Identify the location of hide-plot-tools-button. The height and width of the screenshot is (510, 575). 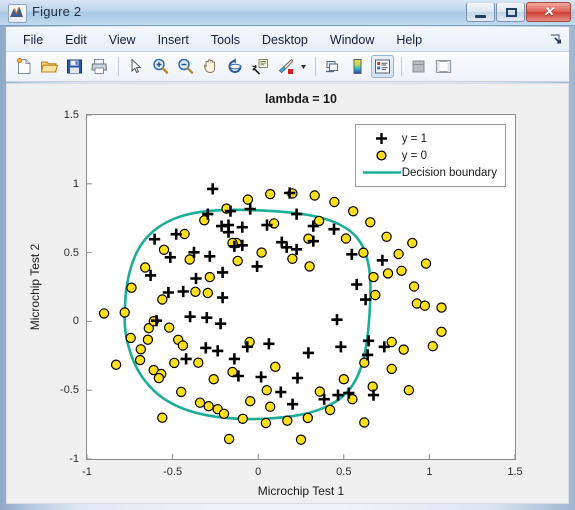
(418, 66).